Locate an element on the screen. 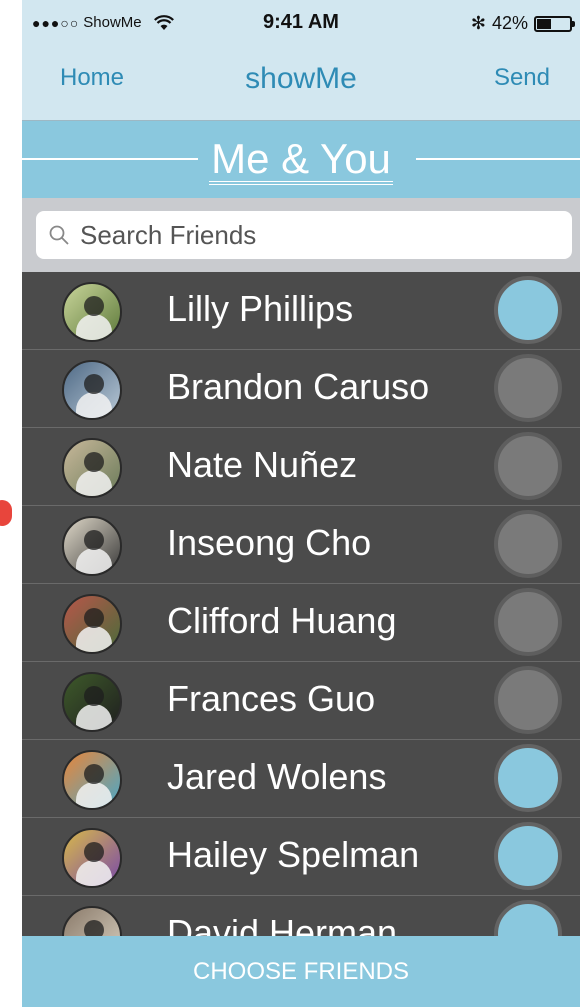 Image resolution: width=580 pixels, height=1007 pixels. friend-row: Jared Wolens is located at coordinates (301, 779).